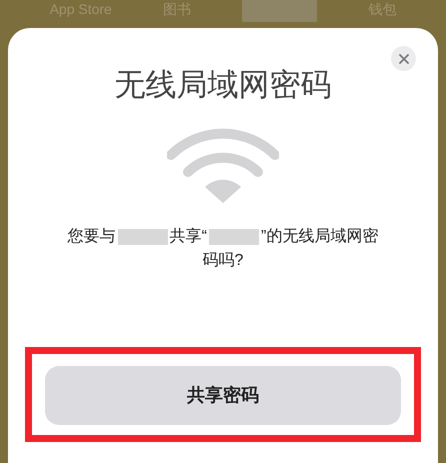 This screenshot has width=446, height=463. I want to click on message-text: ”的无线局域网密, so click(319, 236).